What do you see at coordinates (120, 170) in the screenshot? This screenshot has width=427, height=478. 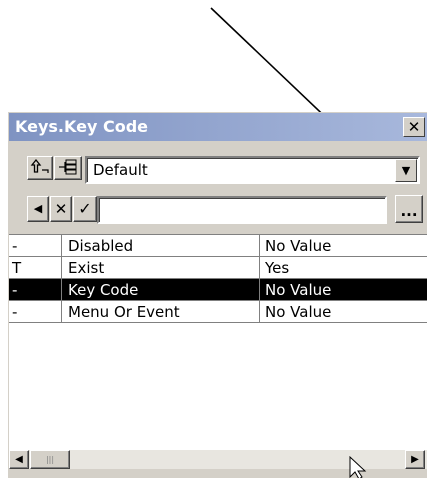 I see `combo-value: Default` at bounding box center [120, 170].